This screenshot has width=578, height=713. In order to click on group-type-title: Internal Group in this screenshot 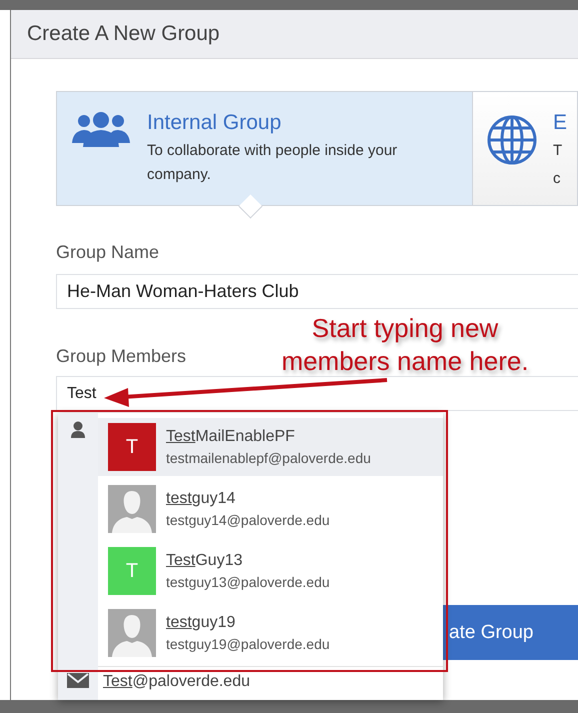, I will do `click(214, 123)`.